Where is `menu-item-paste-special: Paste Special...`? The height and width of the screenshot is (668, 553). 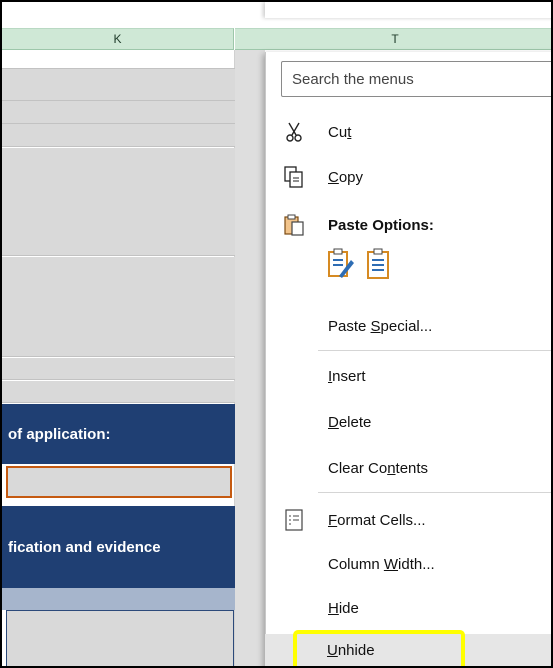 menu-item-paste-special: Paste Special... is located at coordinates (408, 326).